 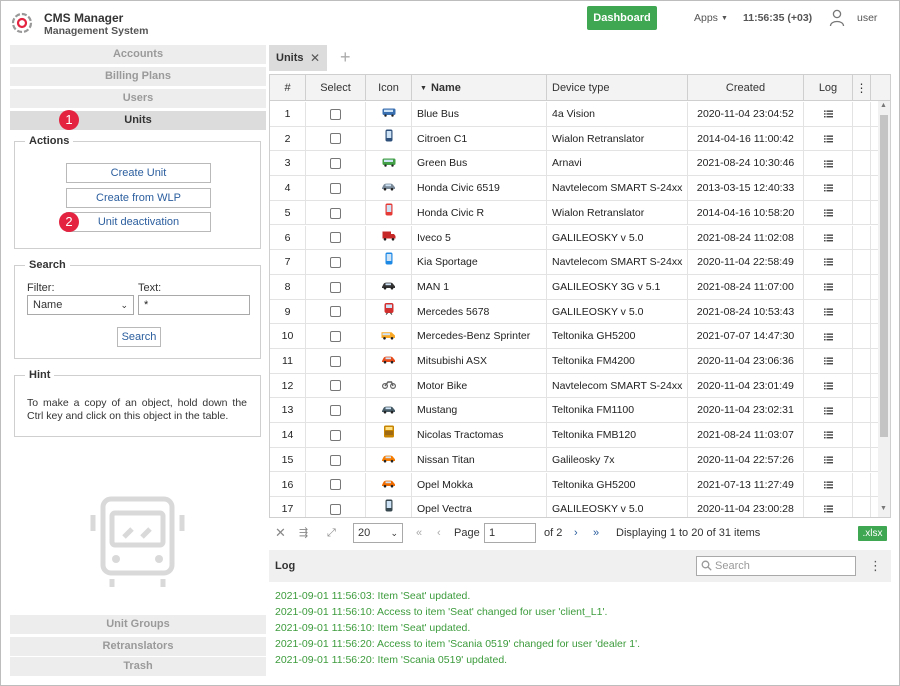 What do you see at coordinates (138, 222) in the screenshot?
I see `unit-deactivation-button: Unit deactivation` at bounding box center [138, 222].